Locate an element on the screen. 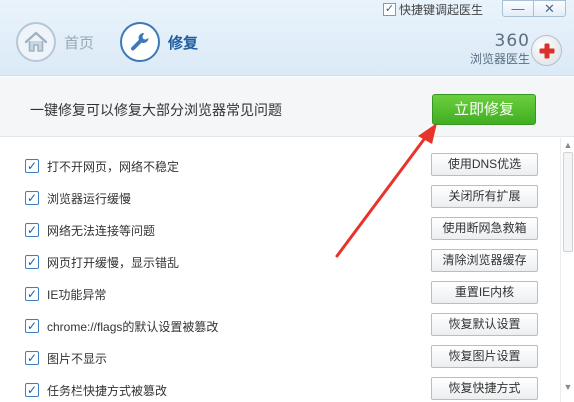 This screenshot has width=574, height=402. list-item: ✓ 浏览器运行缓慢 关闭所有扩展 is located at coordinates (280, 198).